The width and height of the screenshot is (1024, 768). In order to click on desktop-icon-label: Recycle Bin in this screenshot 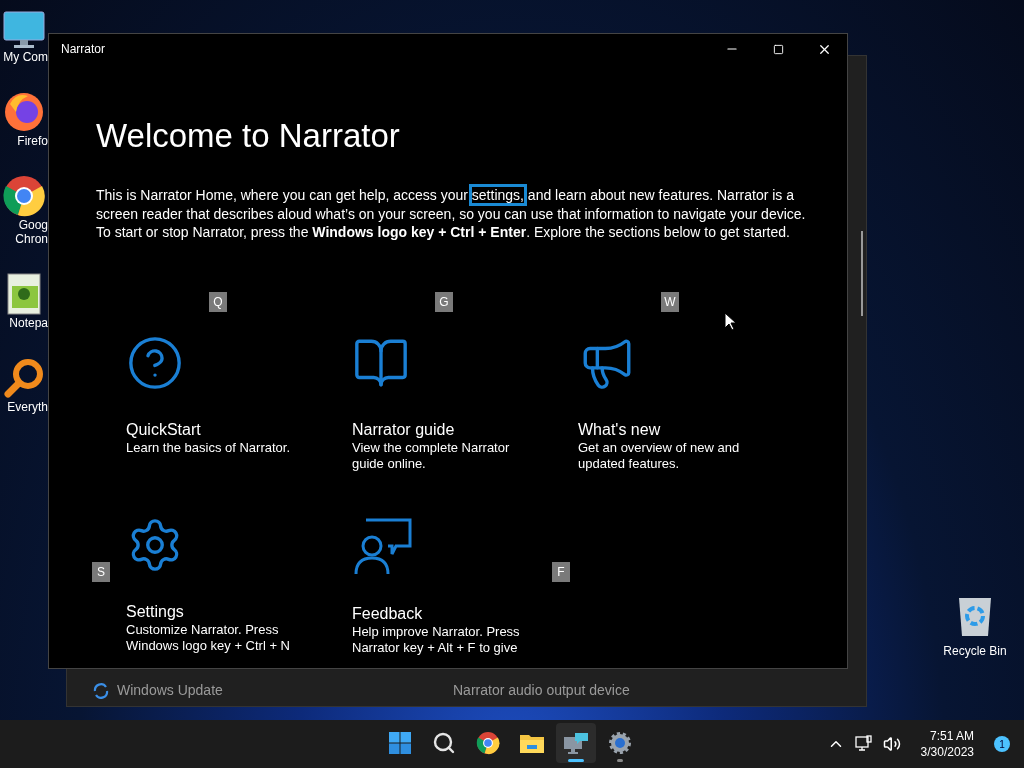, I will do `click(975, 651)`.